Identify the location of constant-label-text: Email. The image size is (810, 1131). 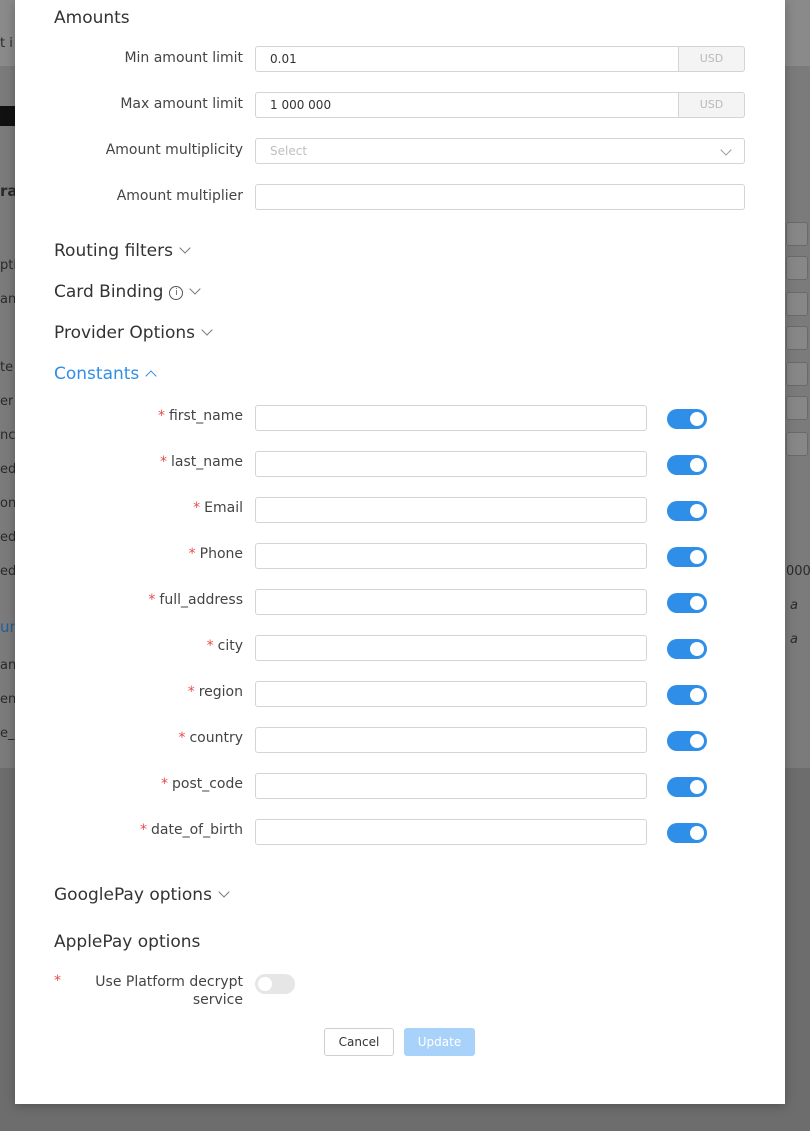
(223, 508).